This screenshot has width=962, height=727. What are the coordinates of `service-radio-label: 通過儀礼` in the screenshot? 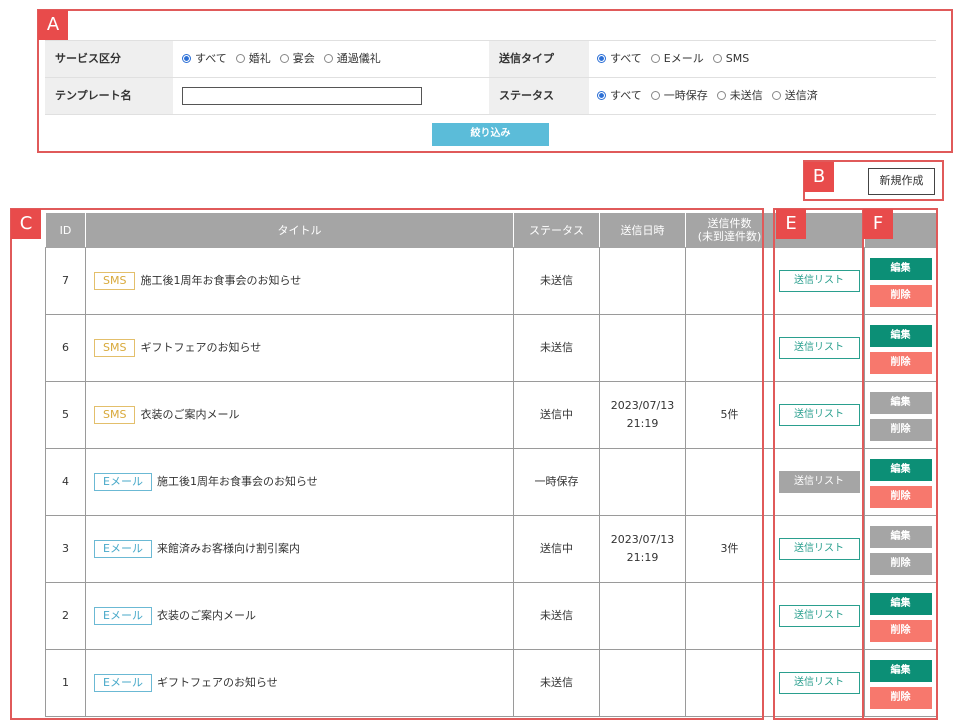 It's located at (358, 58).